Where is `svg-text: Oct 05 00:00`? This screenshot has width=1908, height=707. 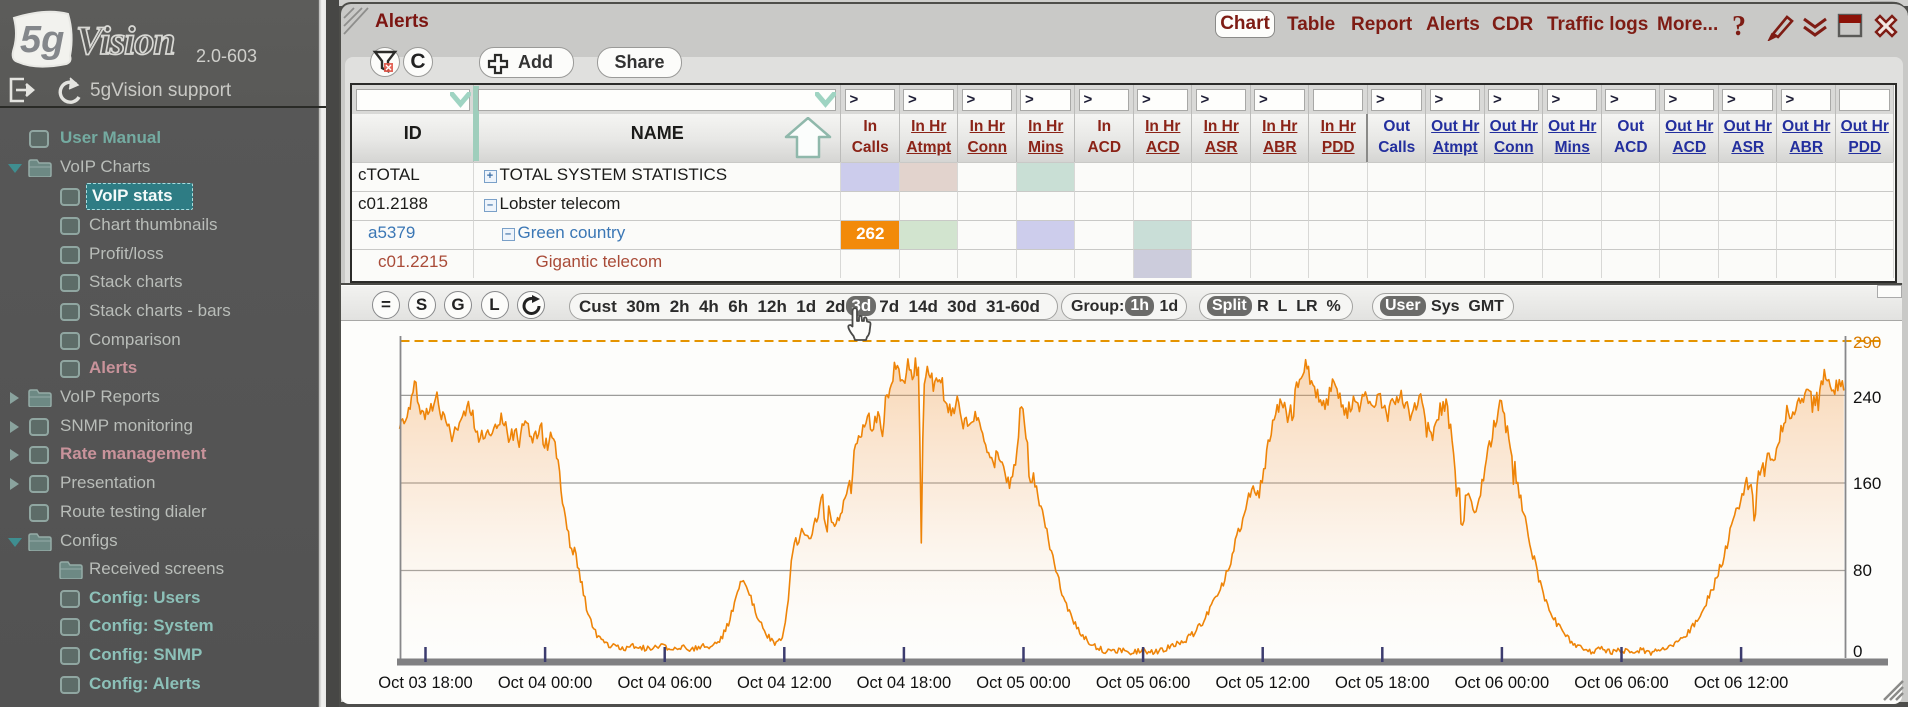 svg-text: Oct 05 00:00 is located at coordinates (1023, 683).